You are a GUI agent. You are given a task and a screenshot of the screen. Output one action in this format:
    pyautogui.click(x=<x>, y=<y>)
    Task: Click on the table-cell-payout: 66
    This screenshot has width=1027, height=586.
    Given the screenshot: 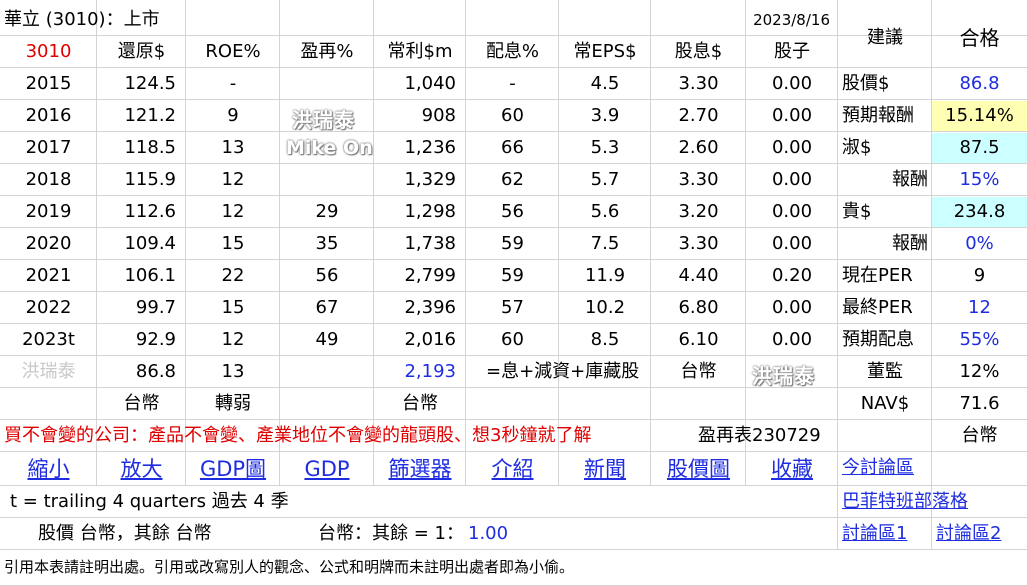 What is the action you would take?
    pyautogui.click(x=512, y=147)
    